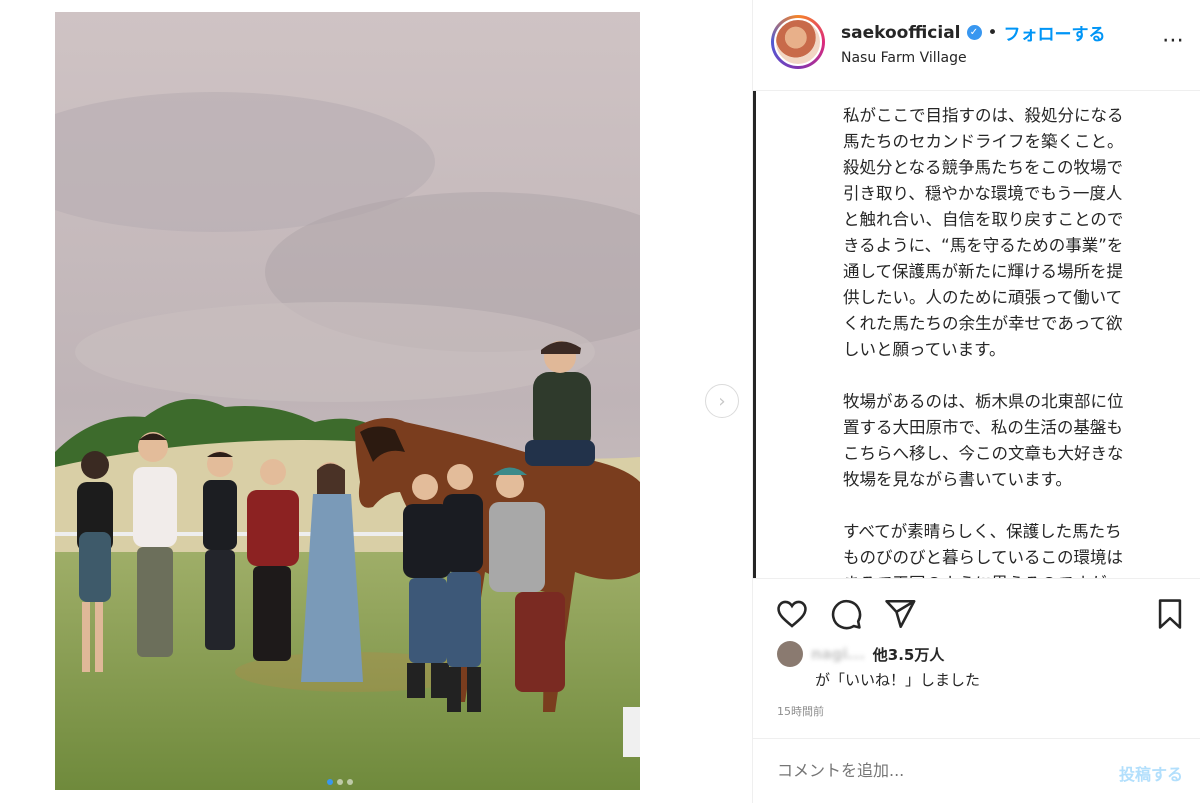 The width and height of the screenshot is (1200, 803). Describe the element at coordinates (904, 58) in the screenshot. I see `location-link: Nasu Farm Village` at that location.